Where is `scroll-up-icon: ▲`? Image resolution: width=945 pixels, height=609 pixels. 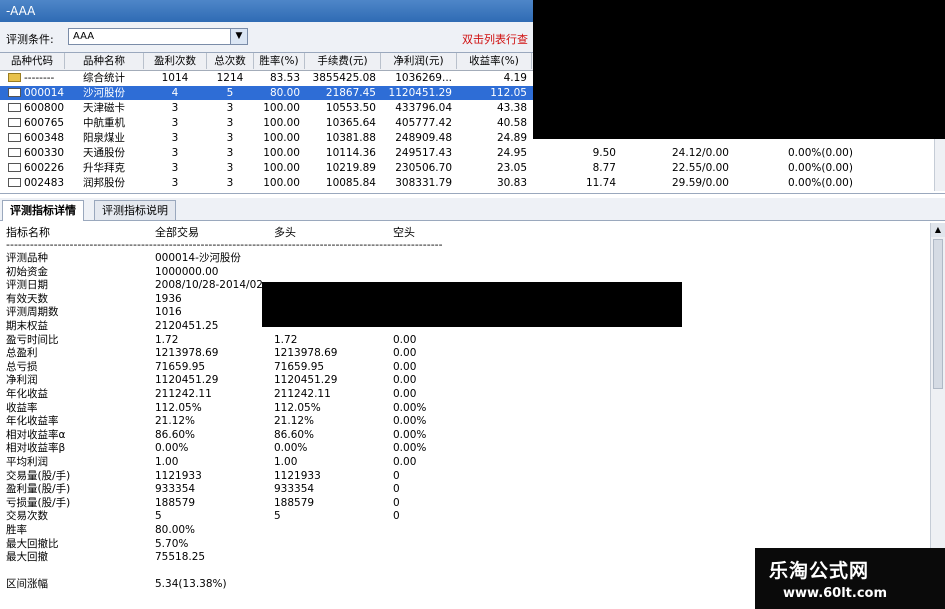
scroll-up-icon: ▲ is located at coordinates (938, 230).